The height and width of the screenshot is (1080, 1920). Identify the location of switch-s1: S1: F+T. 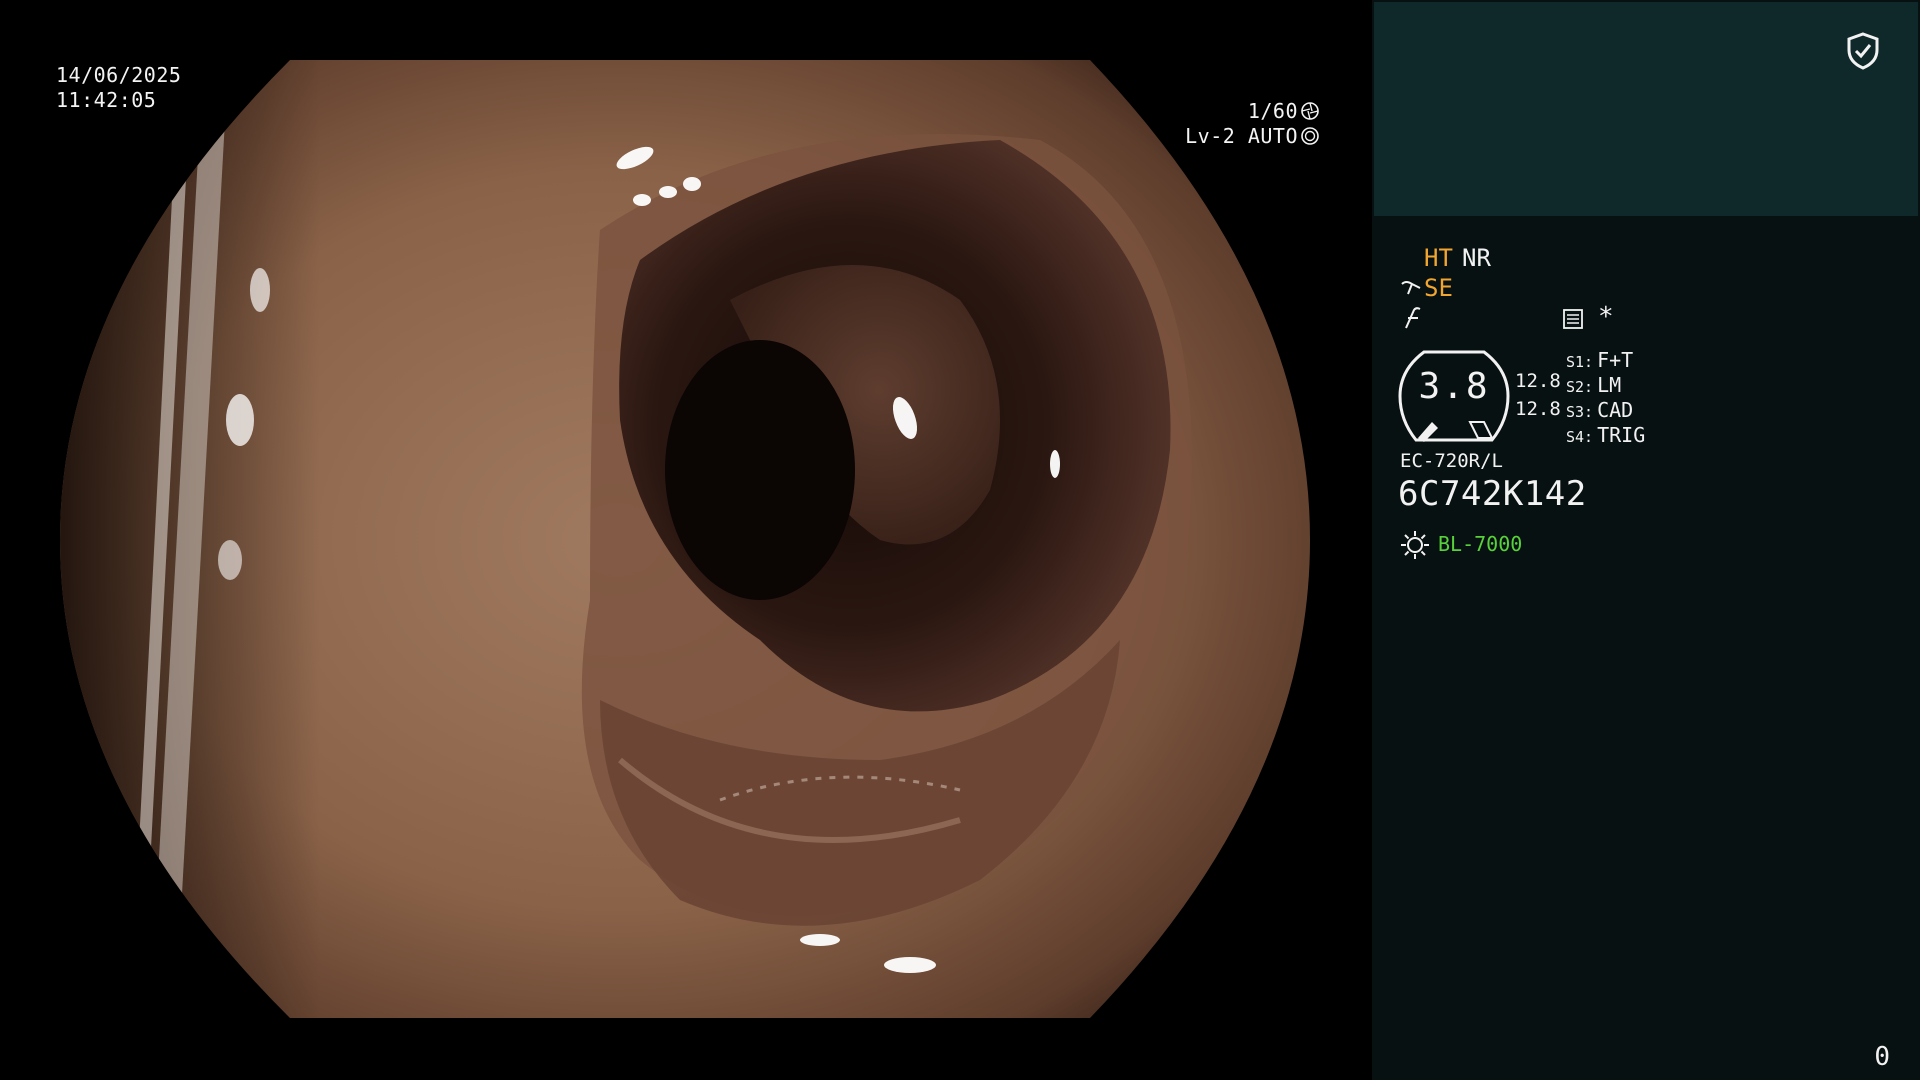
(1599, 360).